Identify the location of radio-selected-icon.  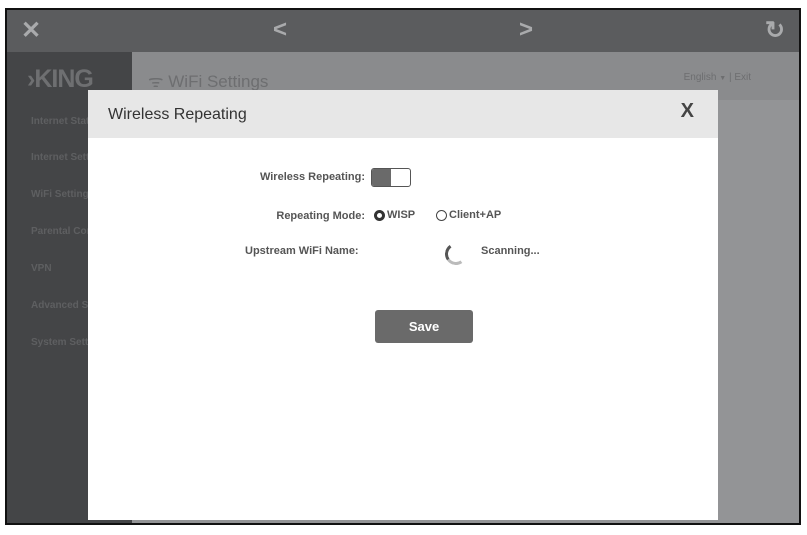
(379, 215).